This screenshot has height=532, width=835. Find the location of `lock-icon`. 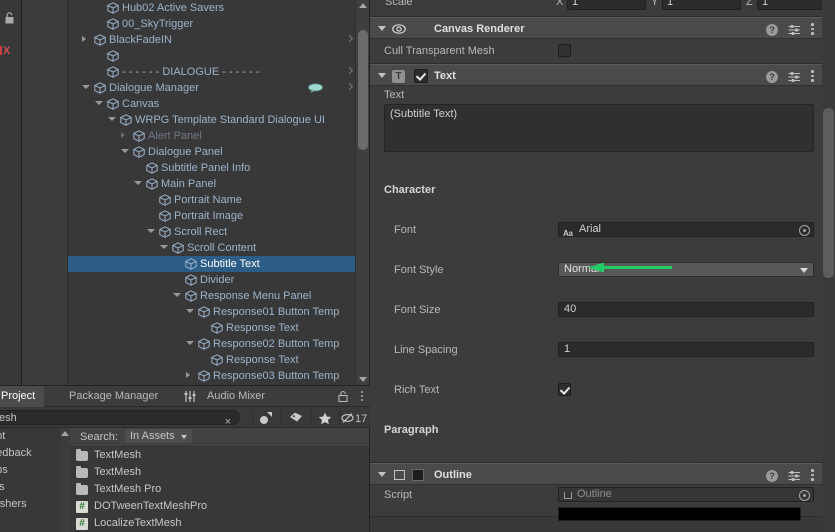

lock-icon is located at coordinates (9, 18).